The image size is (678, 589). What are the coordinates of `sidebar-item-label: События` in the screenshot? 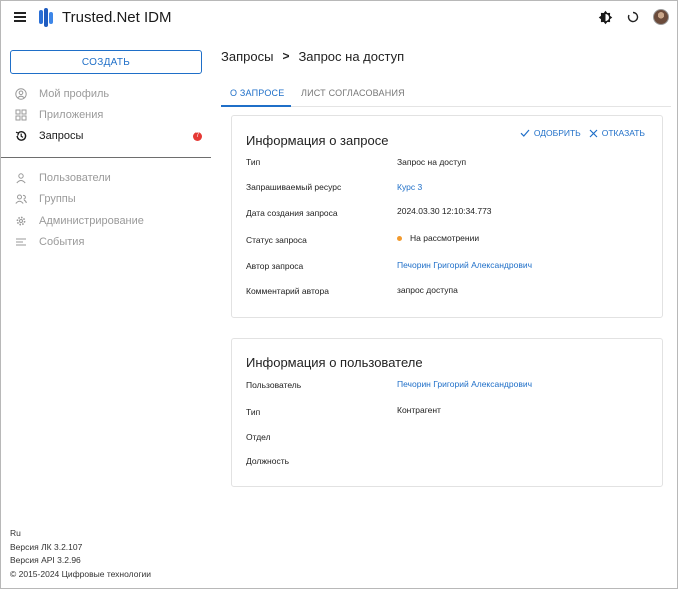 It's located at (62, 242).